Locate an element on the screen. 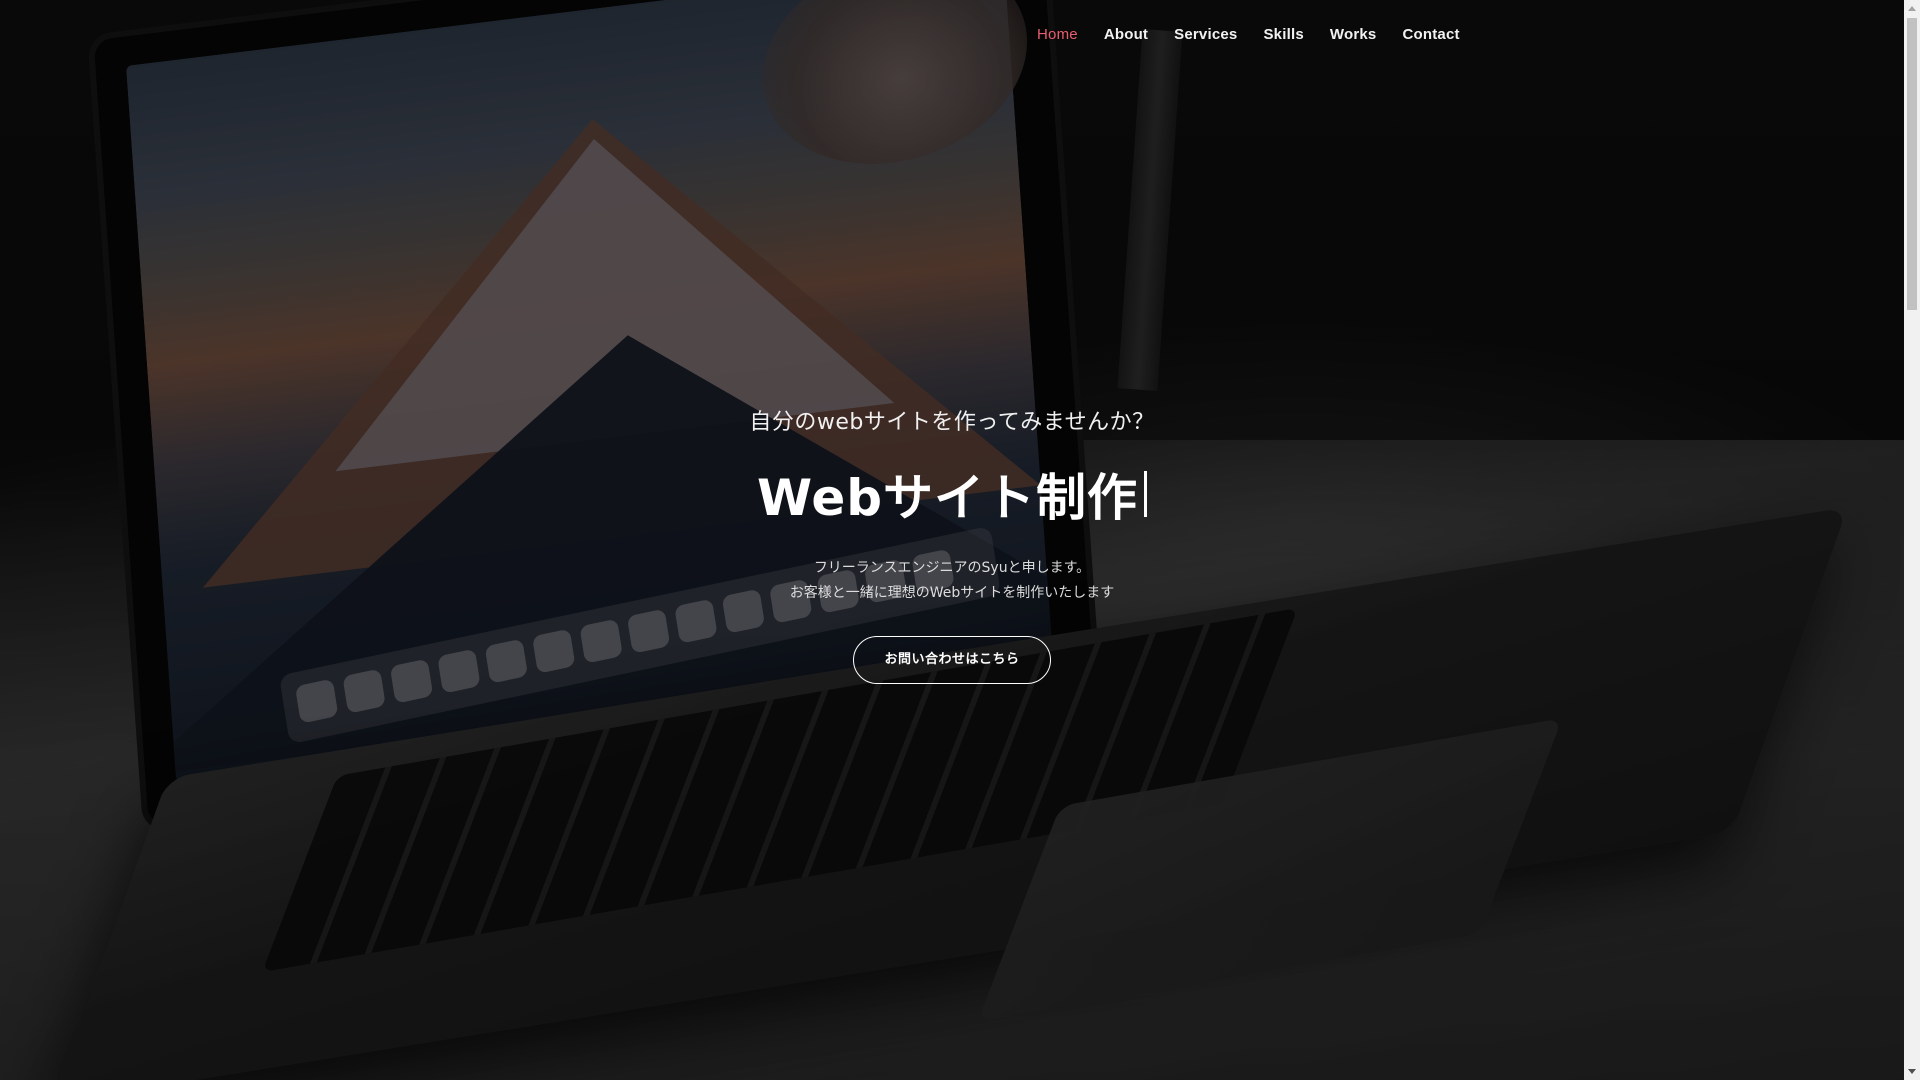 The width and height of the screenshot is (1920, 1080). scroll-down-arrow-icon is located at coordinates (1912, 1071).